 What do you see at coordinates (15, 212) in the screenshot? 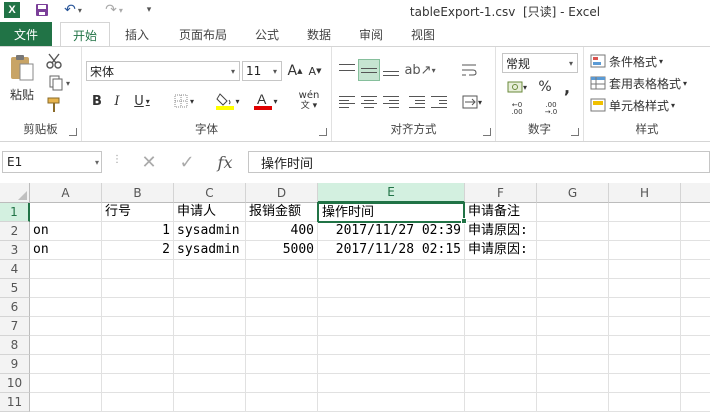
I see `row-header-1: 1` at bounding box center [15, 212].